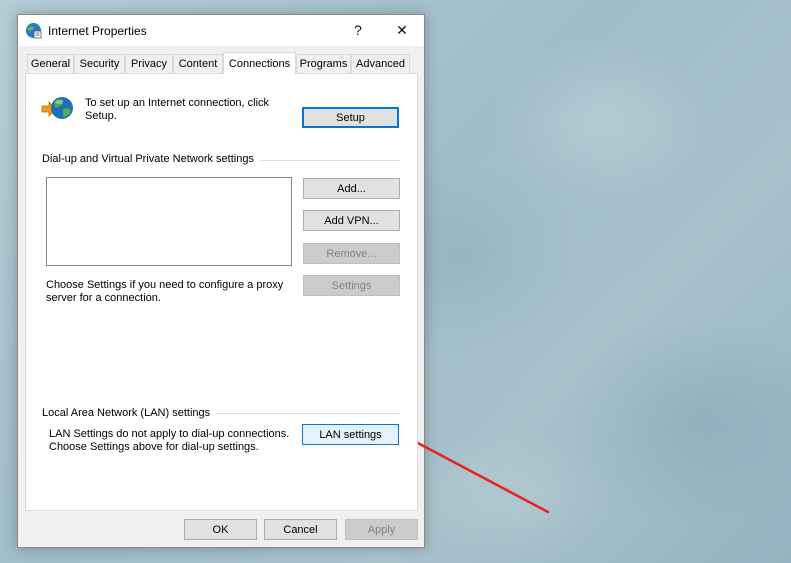 This screenshot has width=791, height=563. What do you see at coordinates (402, 30) in the screenshot?
I see `close-button: ✕` at bounding box center [402, 30].